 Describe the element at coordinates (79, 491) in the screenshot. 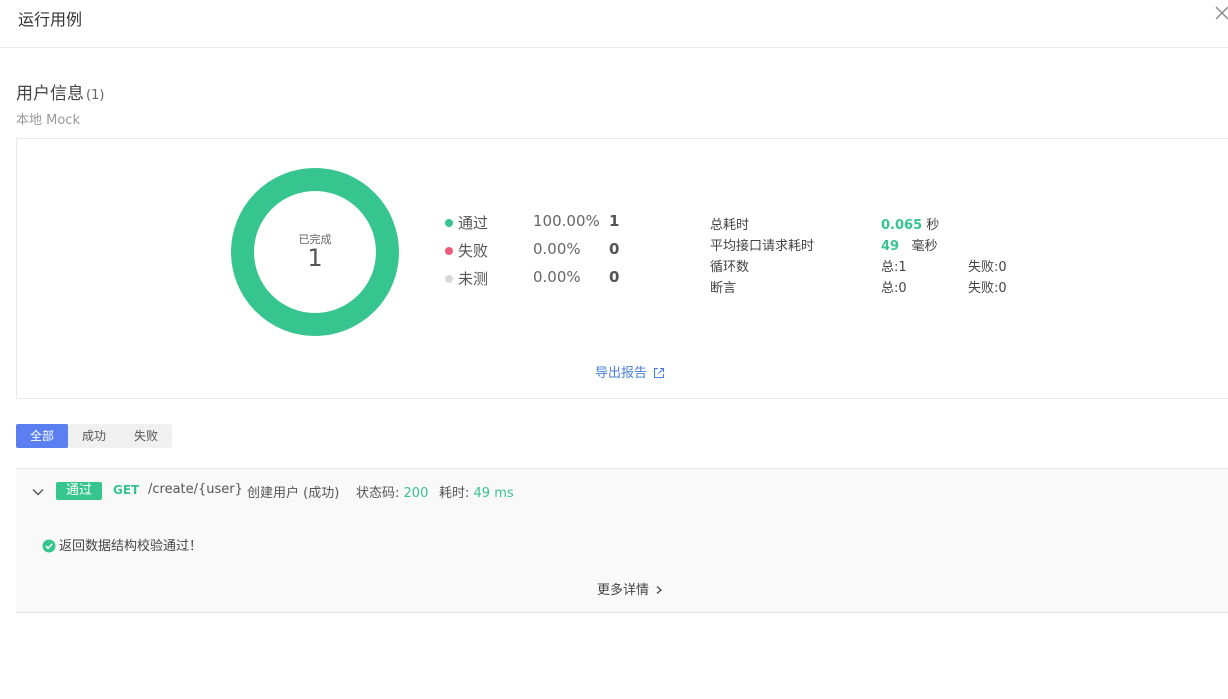

I see `result-status-tag: 通过` at that location.